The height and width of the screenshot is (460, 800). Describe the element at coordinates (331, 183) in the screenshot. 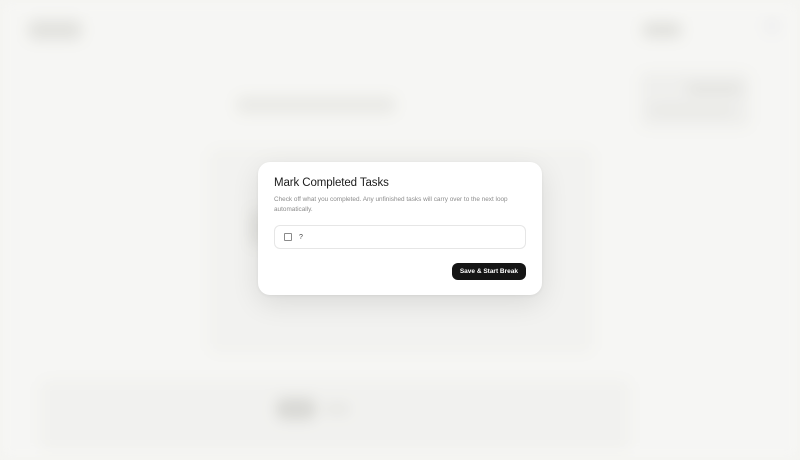

I see `dialog-title: Mark Completed Tasks` at that location.